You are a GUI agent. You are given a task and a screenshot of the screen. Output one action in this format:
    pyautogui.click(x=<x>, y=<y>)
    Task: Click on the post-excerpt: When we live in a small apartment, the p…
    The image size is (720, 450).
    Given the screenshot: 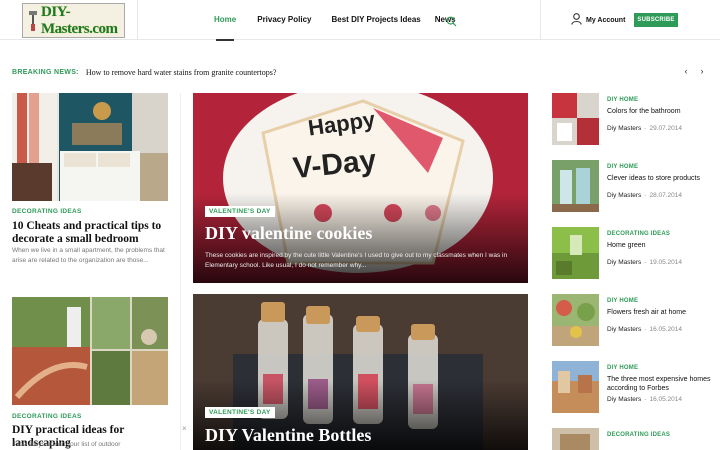 What is the action you would take?
    pyautogui.click(x=88, y=255)
    